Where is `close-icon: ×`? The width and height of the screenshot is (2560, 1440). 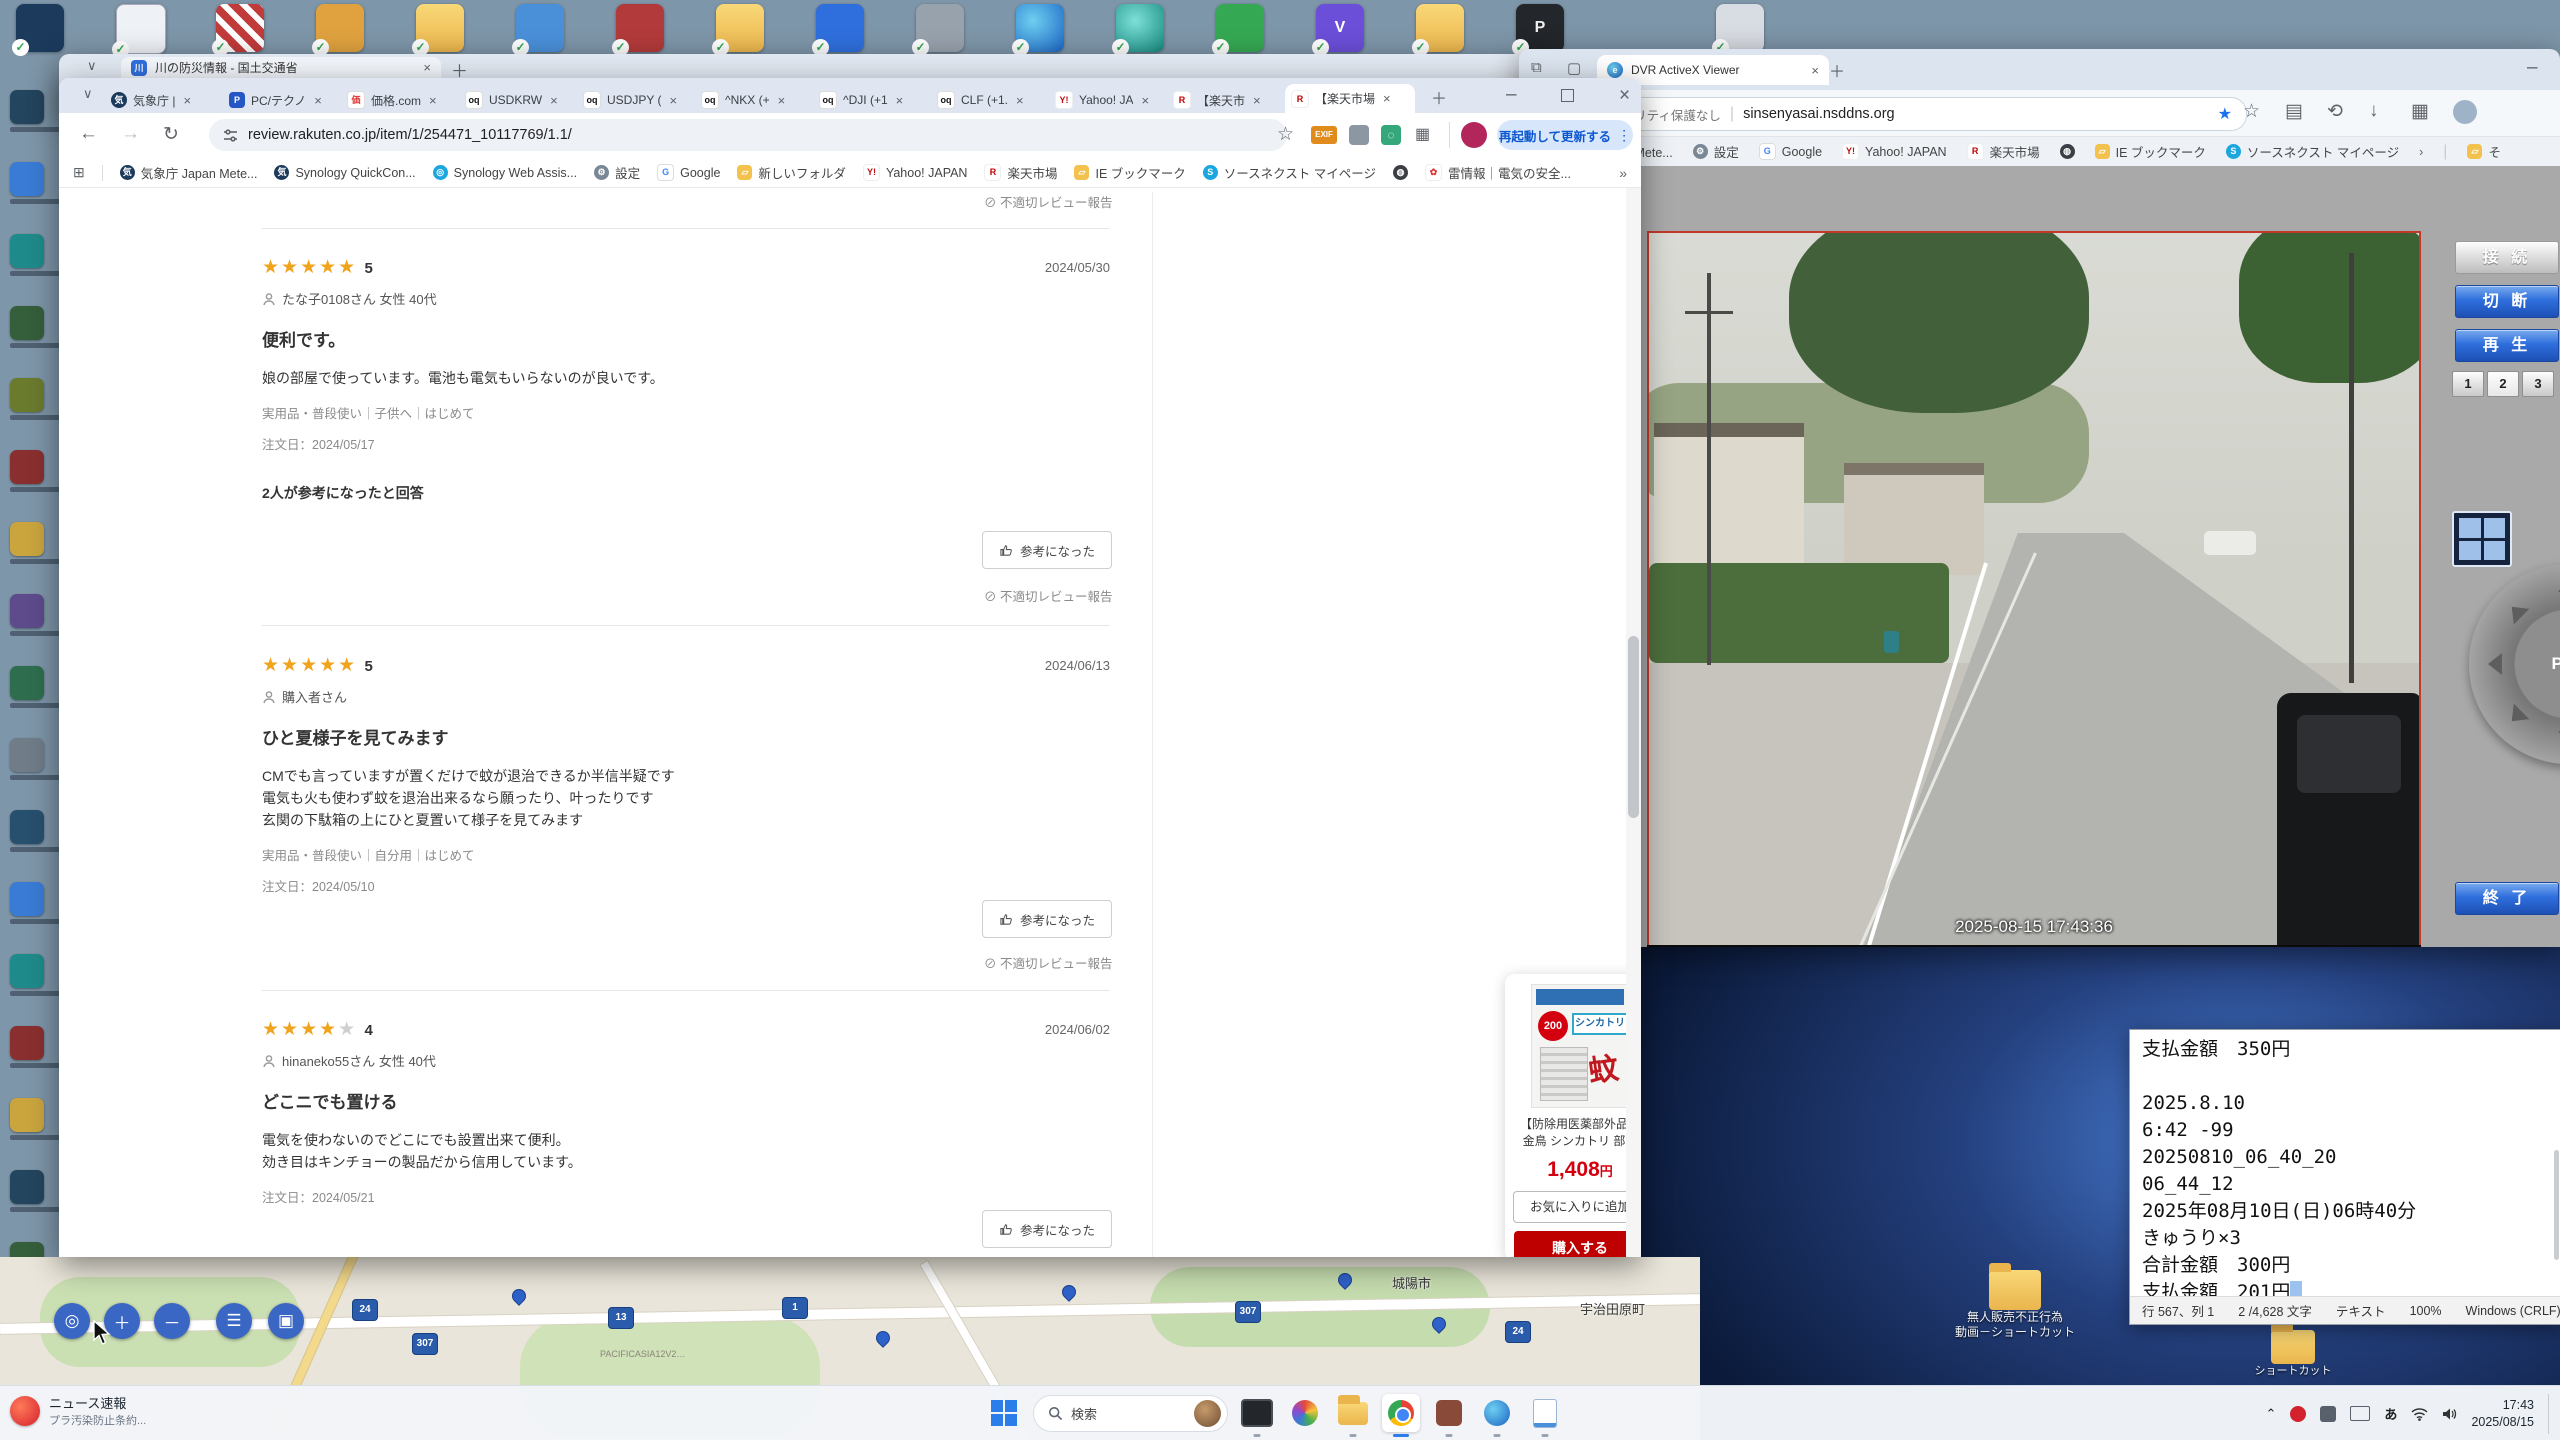 close-icon: × is located at coordinates (1624, 96).